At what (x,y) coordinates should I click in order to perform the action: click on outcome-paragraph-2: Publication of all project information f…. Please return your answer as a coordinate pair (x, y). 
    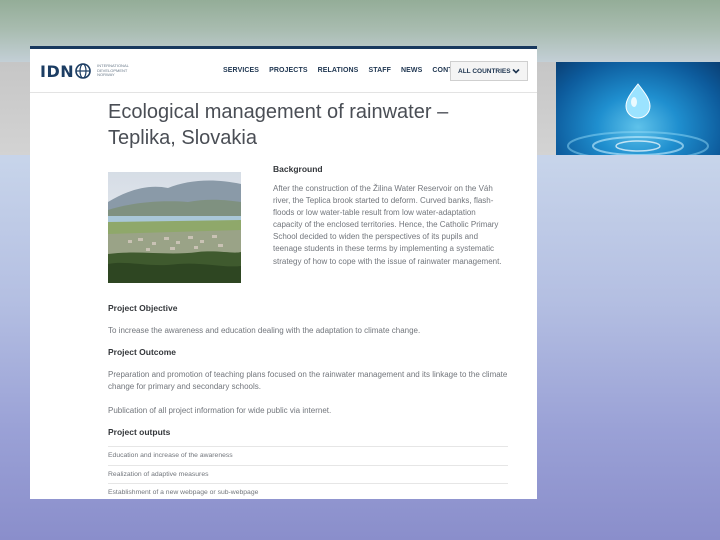
    Looking at the image, I should click on (220, 410).